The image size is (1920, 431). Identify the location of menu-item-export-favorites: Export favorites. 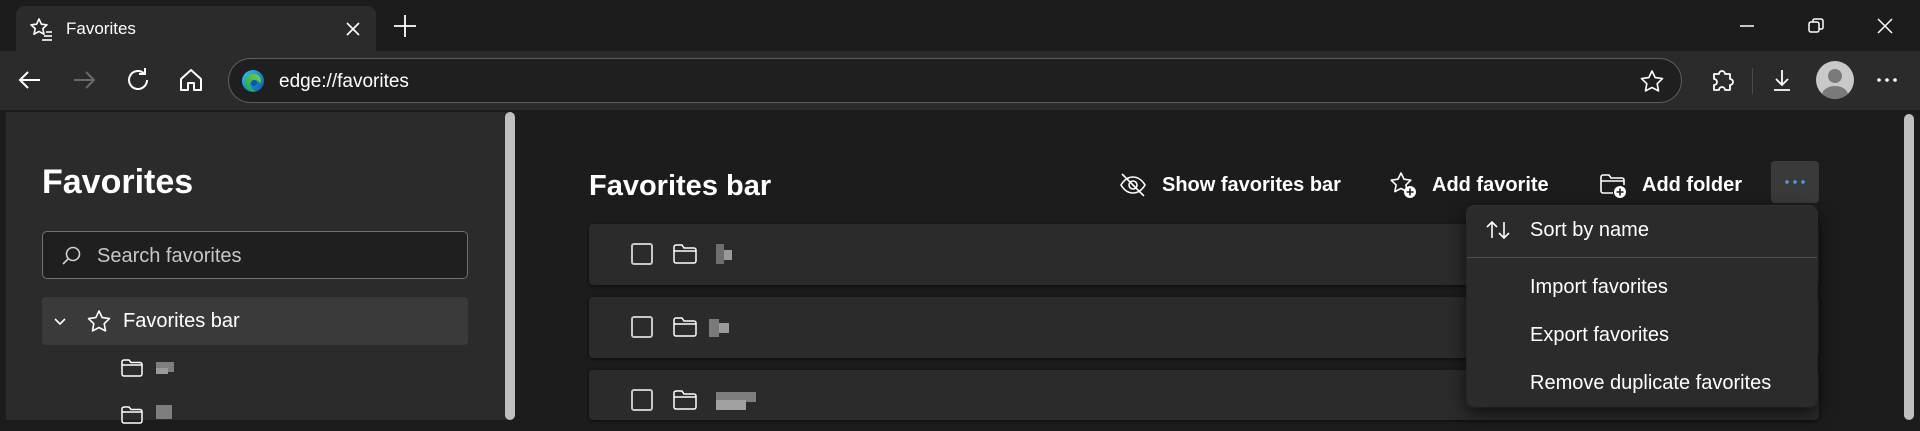
(1642, 335).